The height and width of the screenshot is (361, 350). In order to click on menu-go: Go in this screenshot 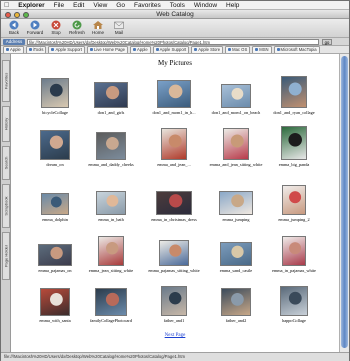, I will do `click(120, 5)`.